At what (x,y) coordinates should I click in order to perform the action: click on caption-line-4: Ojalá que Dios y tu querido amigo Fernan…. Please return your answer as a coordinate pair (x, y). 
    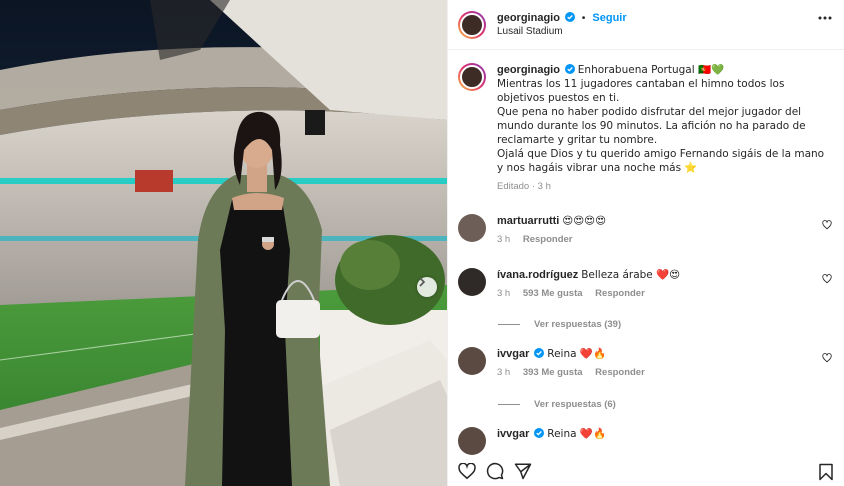
    Looking at the image, I should click on (661, 161).